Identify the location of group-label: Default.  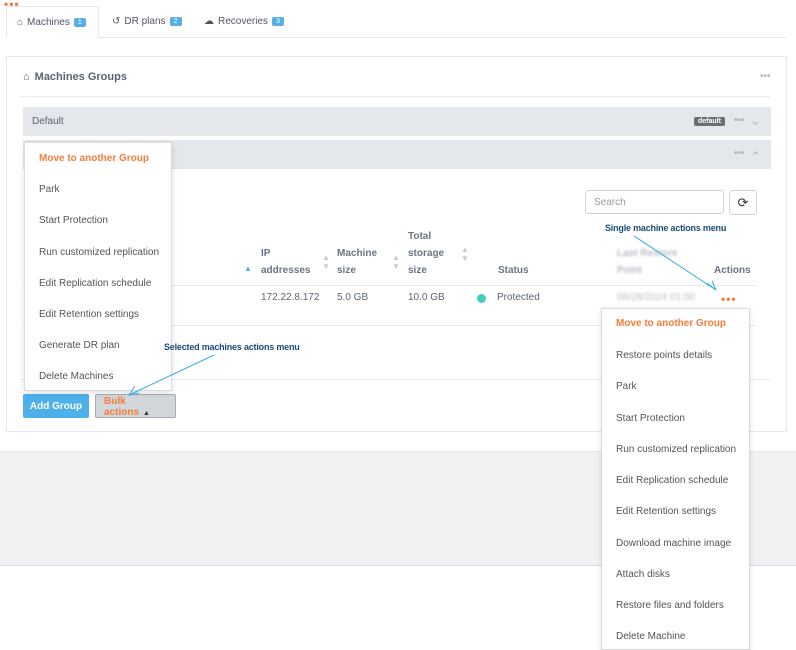
(48, 121).